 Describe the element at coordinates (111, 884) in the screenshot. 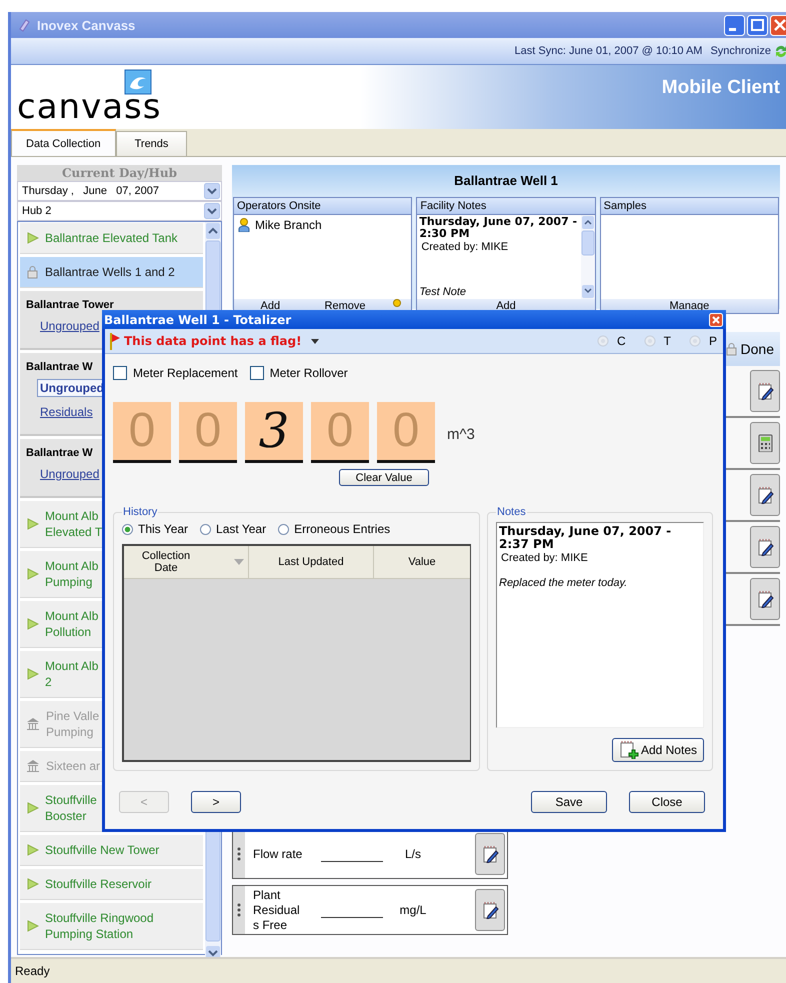

I see `facility-item: Stouffville Reservoir` at that location.